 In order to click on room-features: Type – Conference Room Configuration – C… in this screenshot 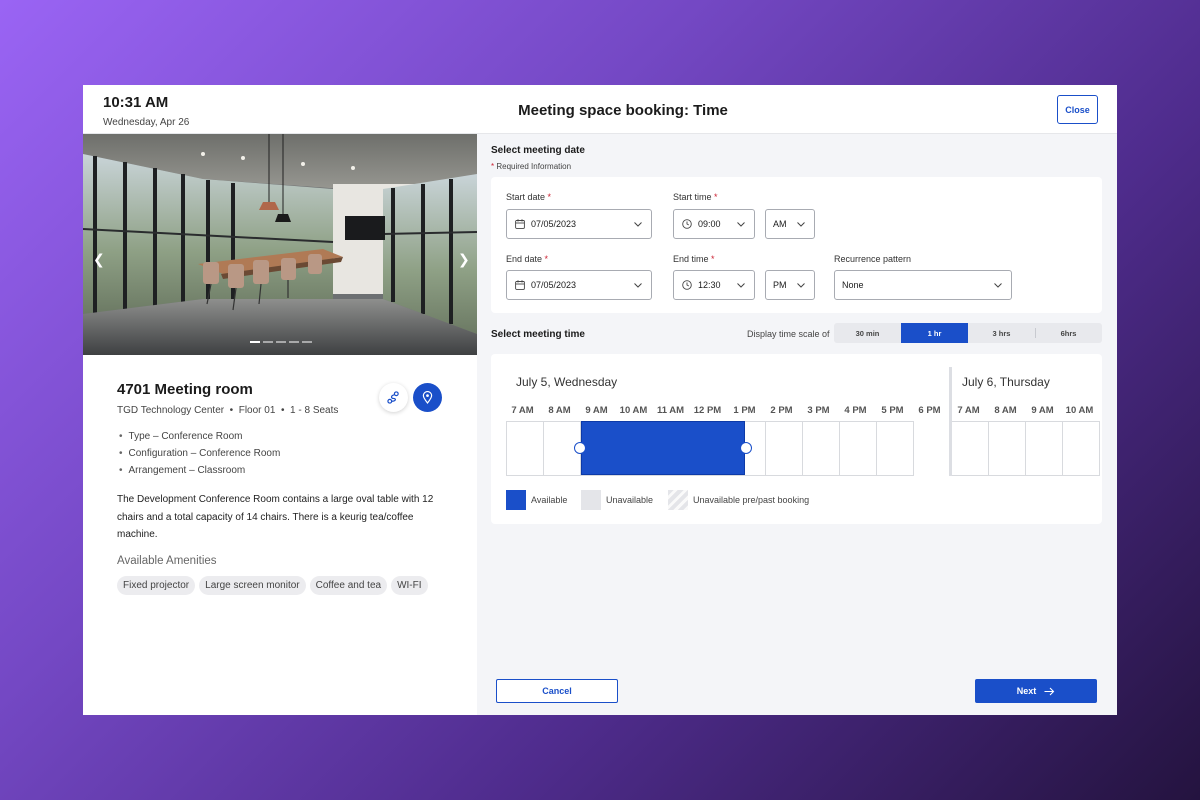, I will do `click(200, 456)`.